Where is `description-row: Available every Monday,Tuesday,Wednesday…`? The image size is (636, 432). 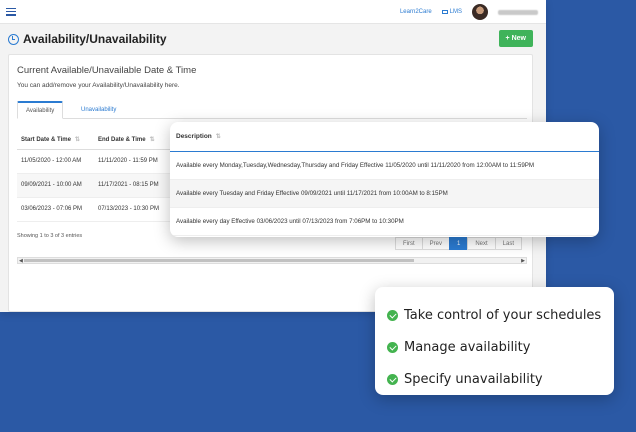
description-row: Available every Monday,Tuesday,Wednesday… is located at coordinates (384, 166).